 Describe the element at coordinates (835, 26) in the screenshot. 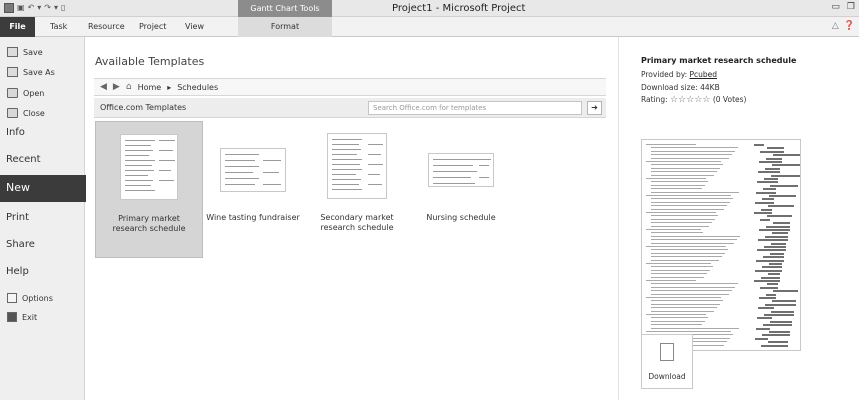

I see `minimize-ribbon-icon: △` at that location.